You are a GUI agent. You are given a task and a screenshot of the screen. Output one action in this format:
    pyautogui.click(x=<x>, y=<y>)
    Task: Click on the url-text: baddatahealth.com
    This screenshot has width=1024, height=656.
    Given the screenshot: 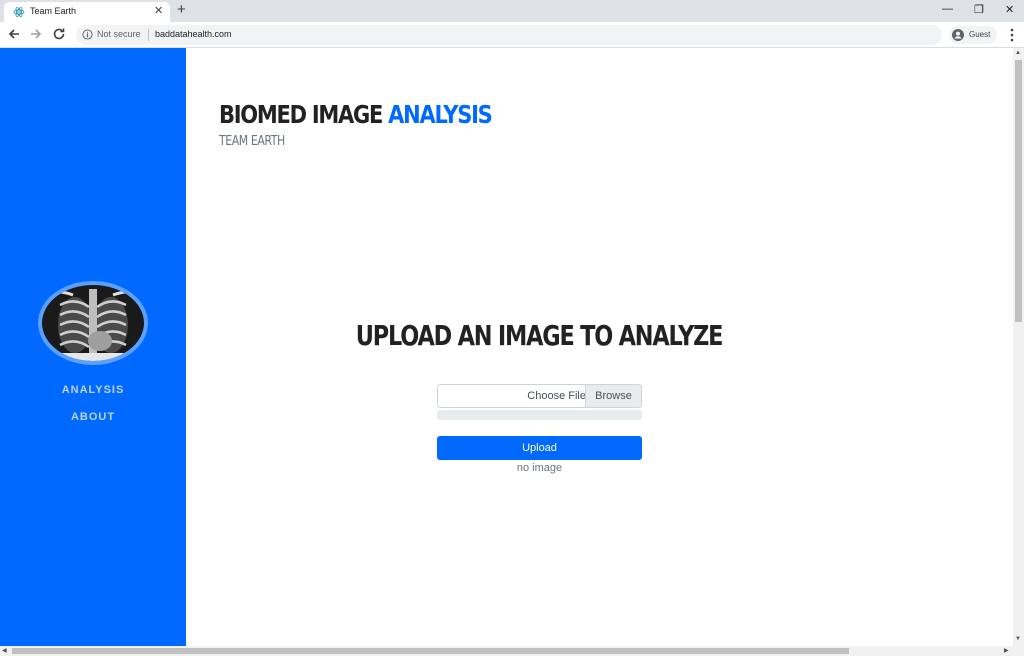 What is the action you would take?
    pyautogui.click(x=193, y=34)
    